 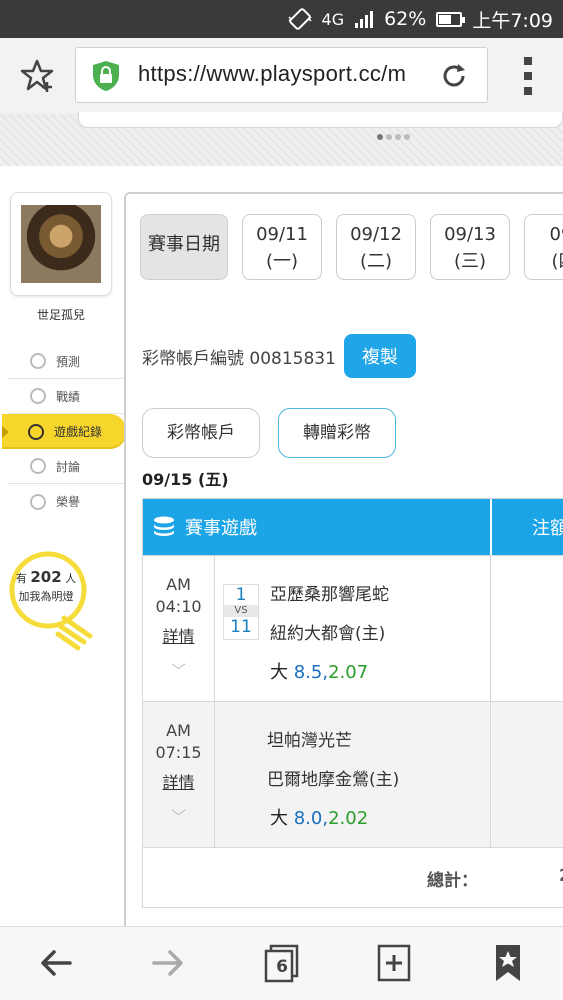 What do you see at coordinates (376, 234) in the screenshot?
I see `date-text: 09/12` at bounding box center [376, 234].